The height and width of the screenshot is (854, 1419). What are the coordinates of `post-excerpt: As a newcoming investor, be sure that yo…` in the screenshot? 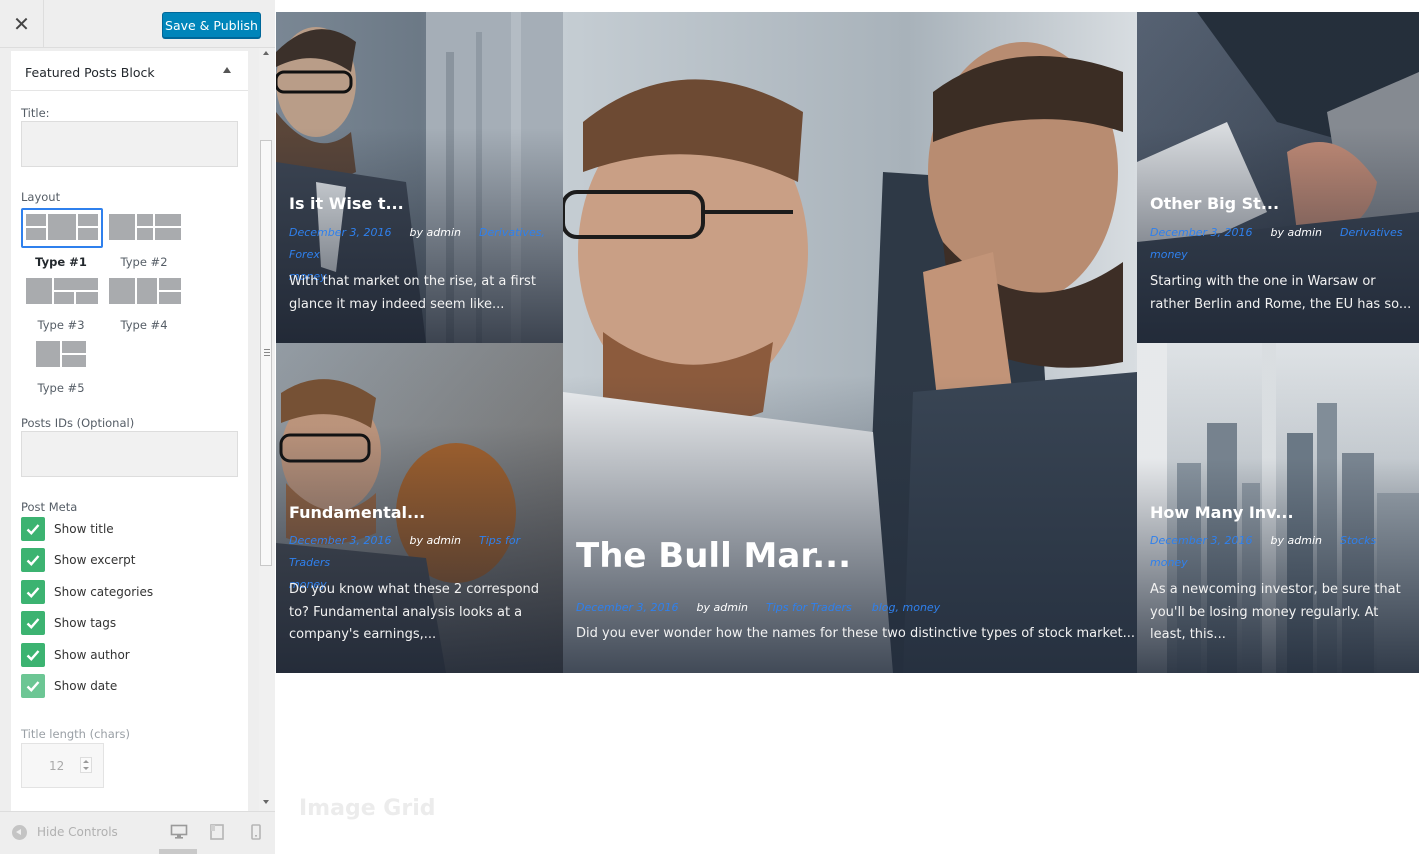 It's located at (1275, 612).